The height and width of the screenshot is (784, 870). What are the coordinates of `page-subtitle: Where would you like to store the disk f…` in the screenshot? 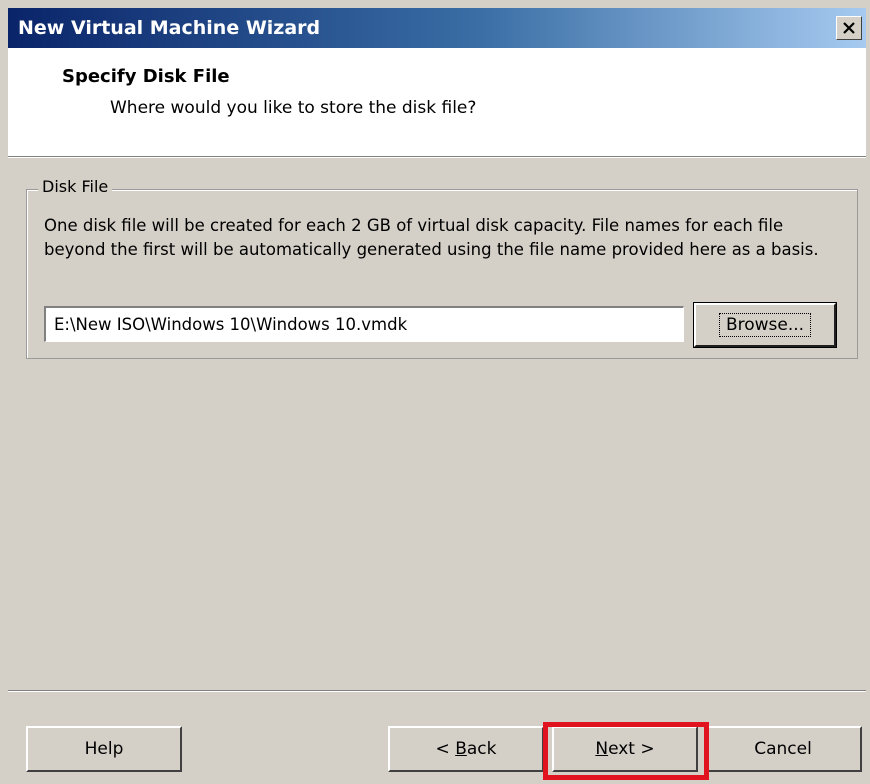 It's located at (293, 108).